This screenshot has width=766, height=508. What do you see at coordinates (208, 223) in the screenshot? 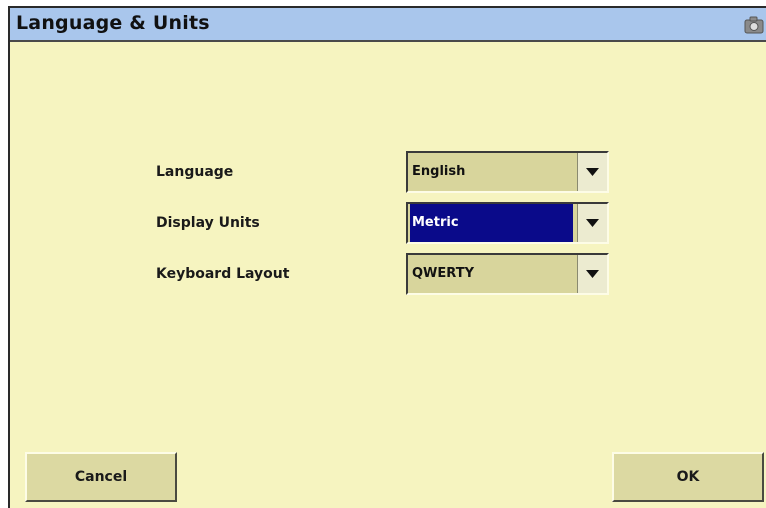
I see `display-units-label: Display Units` at bounding box center [208, 223].